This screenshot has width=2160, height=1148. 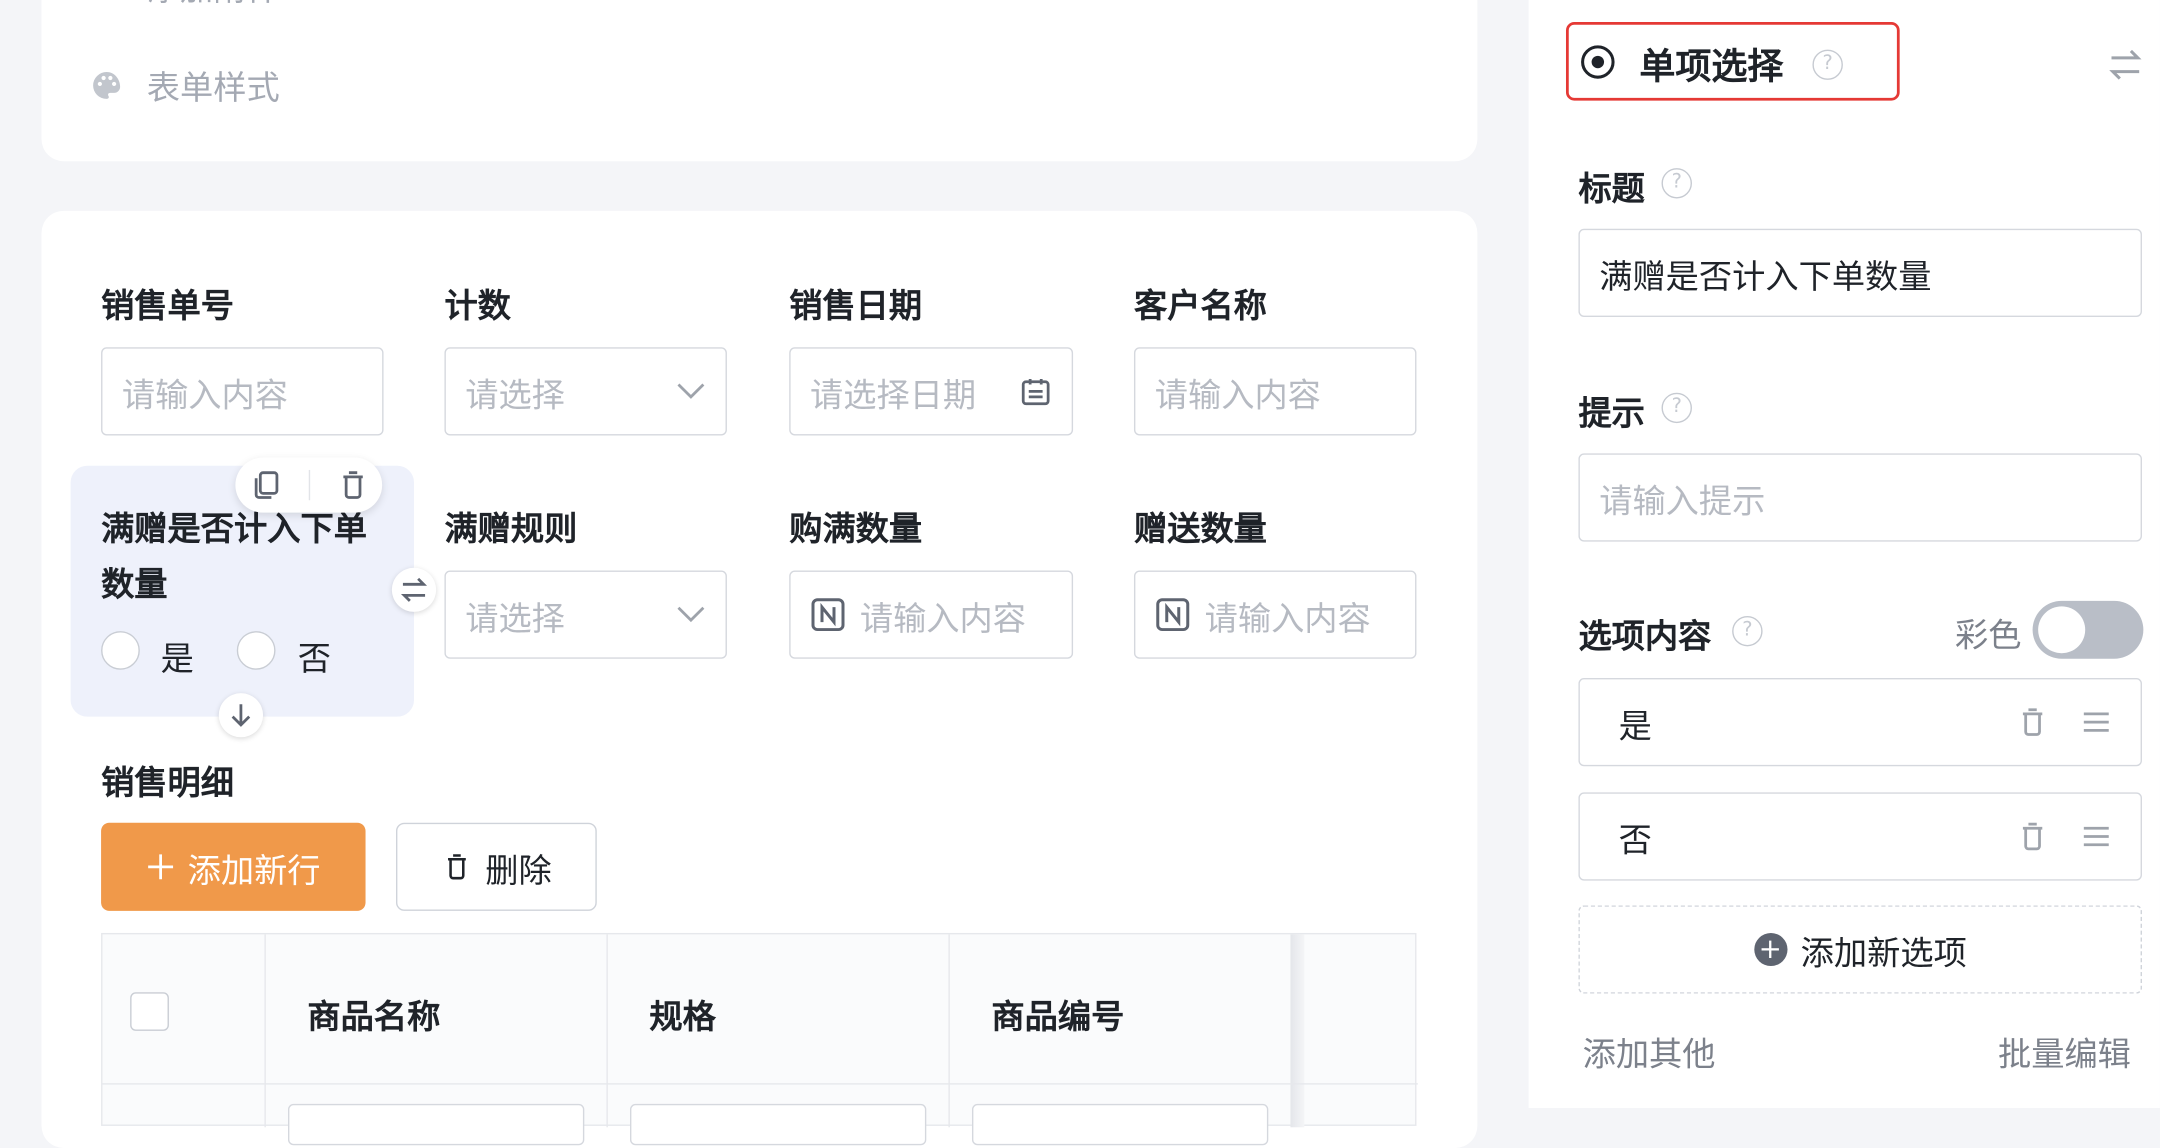 What do you see at coordinates (1200, 529) in the screenshot?
I see `field-label-gift-qty: 赠送数量` at bounding box center [1200, 529].